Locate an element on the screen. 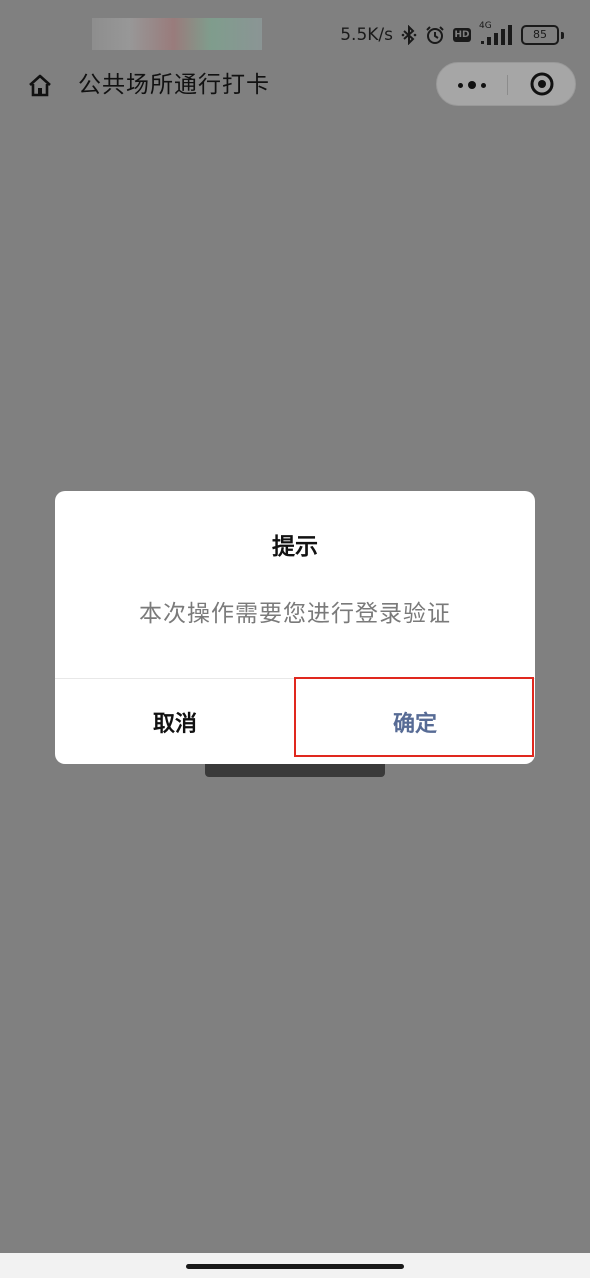 The width and height of the screenshot is (590, 1278). mini-program-capsule is located at coordinates (506, 84).